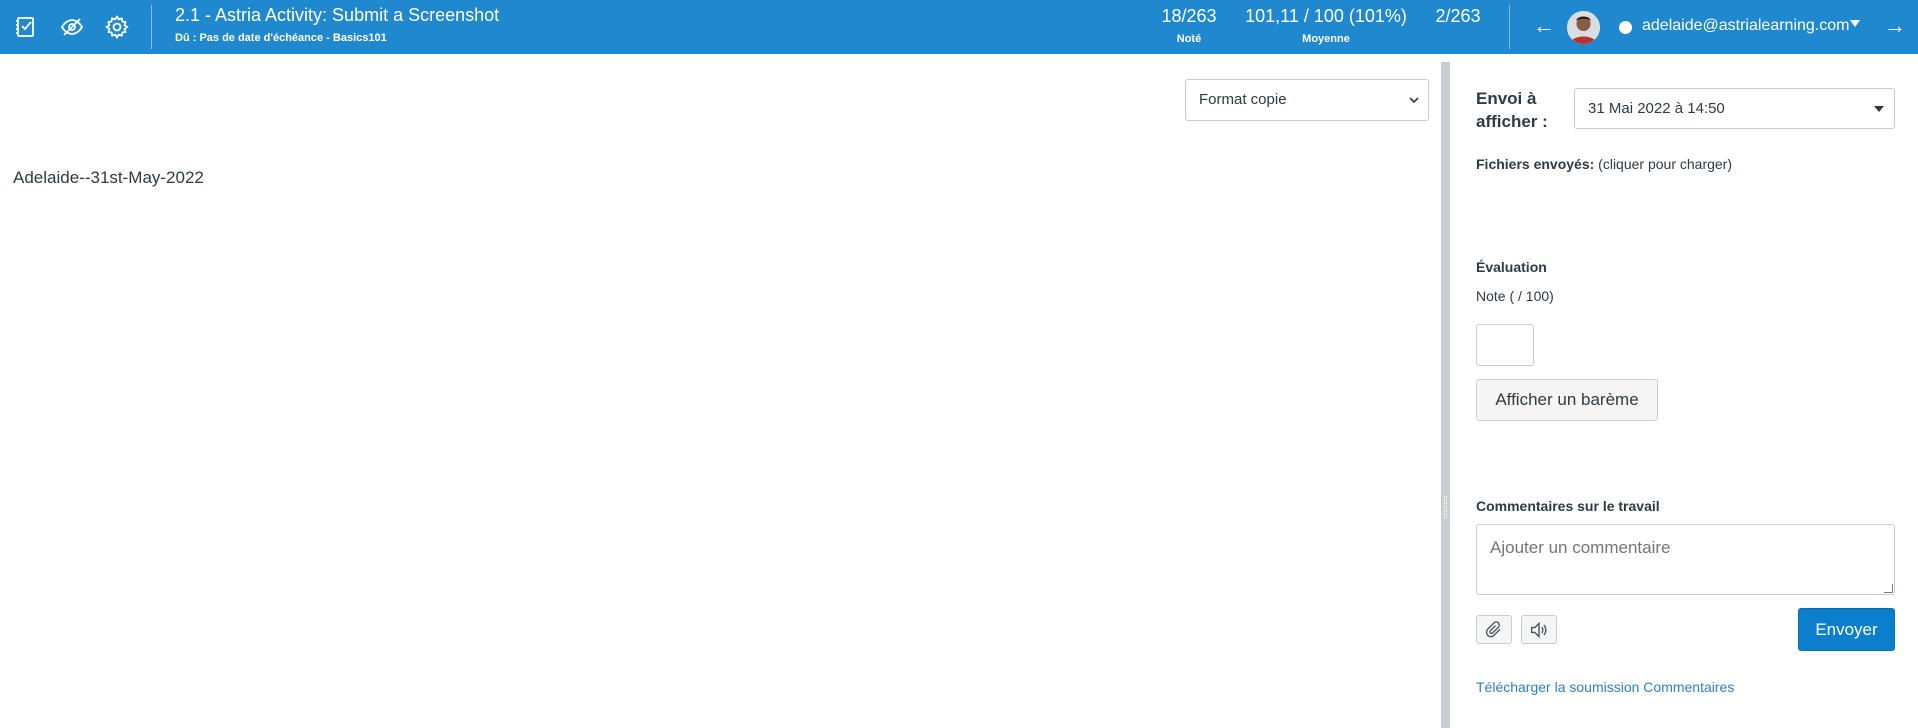  I want to click on average-value: 101,11 / 100 (101%), so click(1326, 16).